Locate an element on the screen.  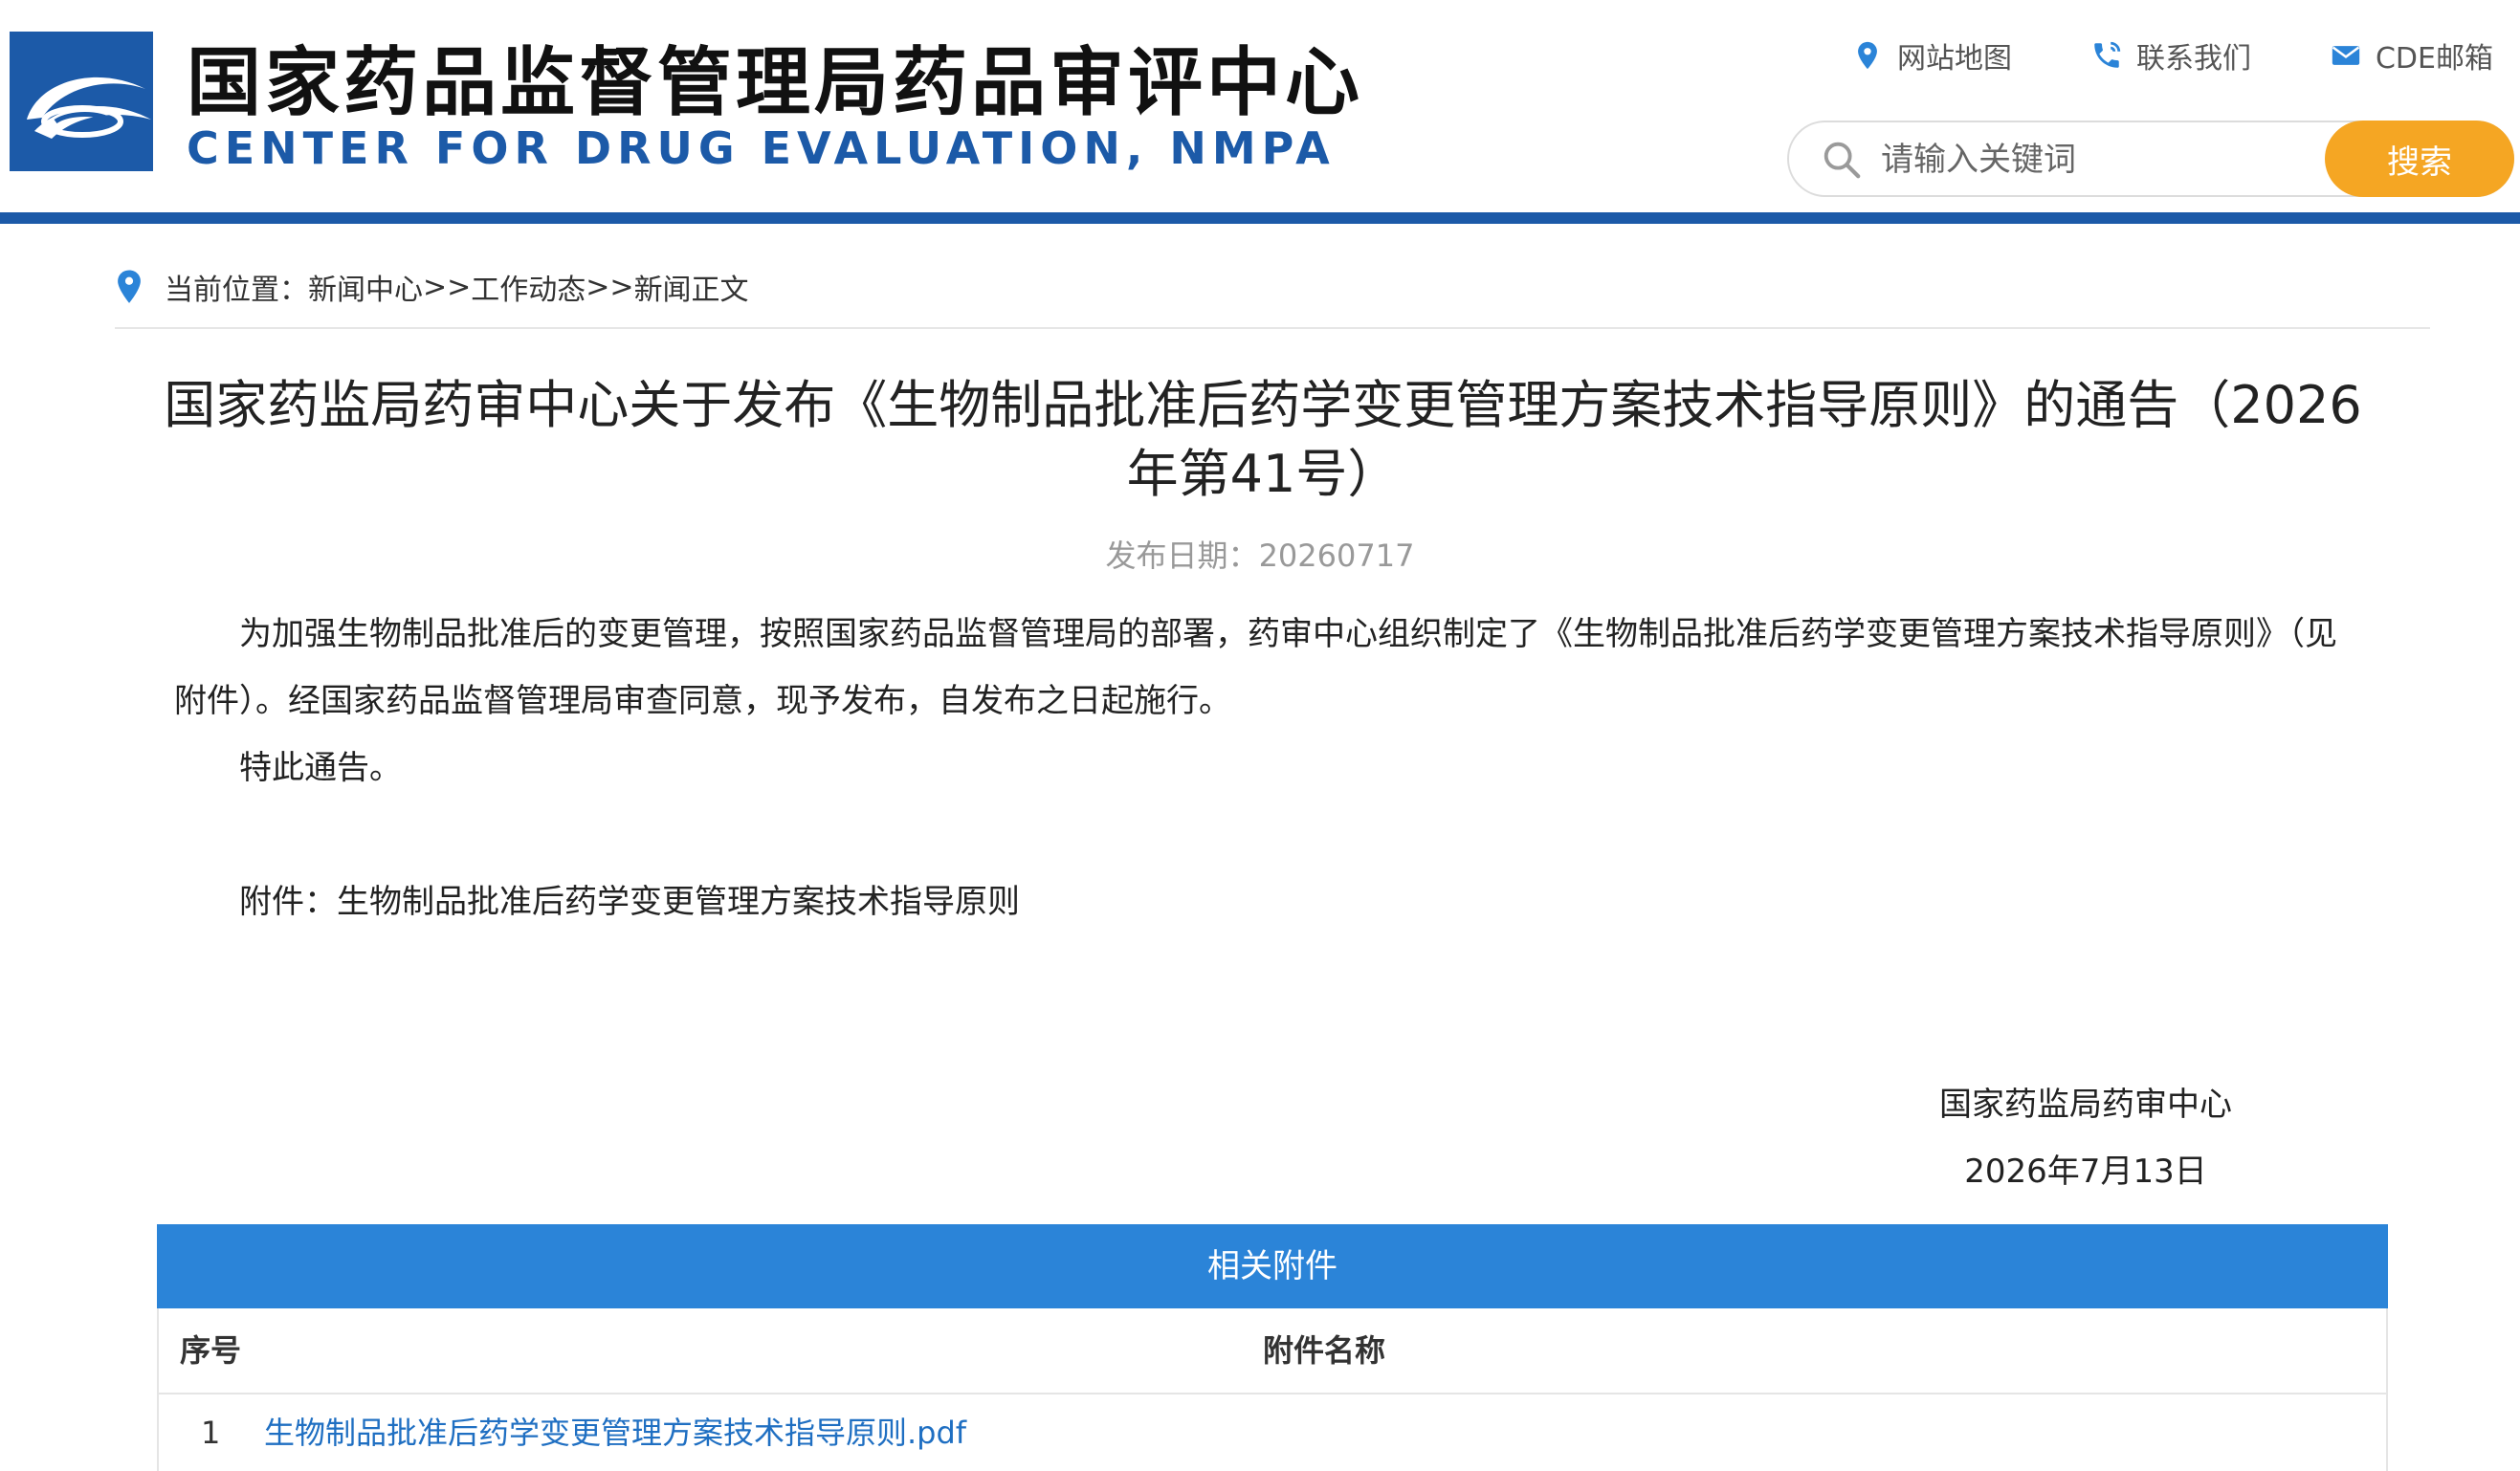
attachments-header: 相关附件 is located at coordinates (1273, 1266).